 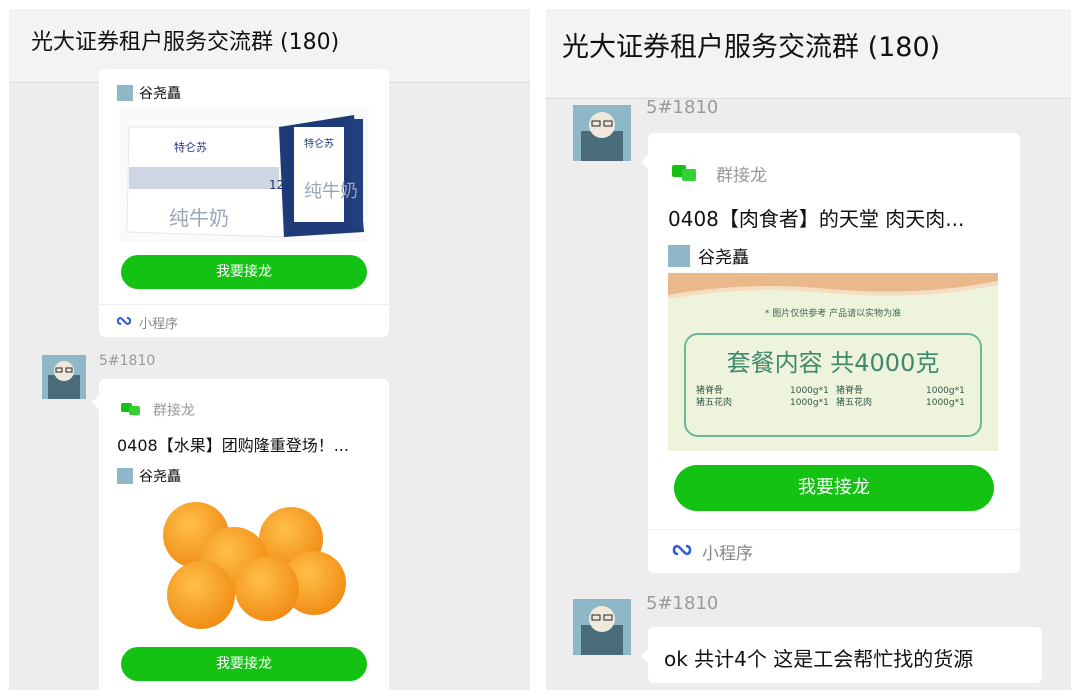 What do you see at coordinates (319, 143) in the screenshot?
I see `svg-text: 特仑苏` at bounding box center [319, 143].